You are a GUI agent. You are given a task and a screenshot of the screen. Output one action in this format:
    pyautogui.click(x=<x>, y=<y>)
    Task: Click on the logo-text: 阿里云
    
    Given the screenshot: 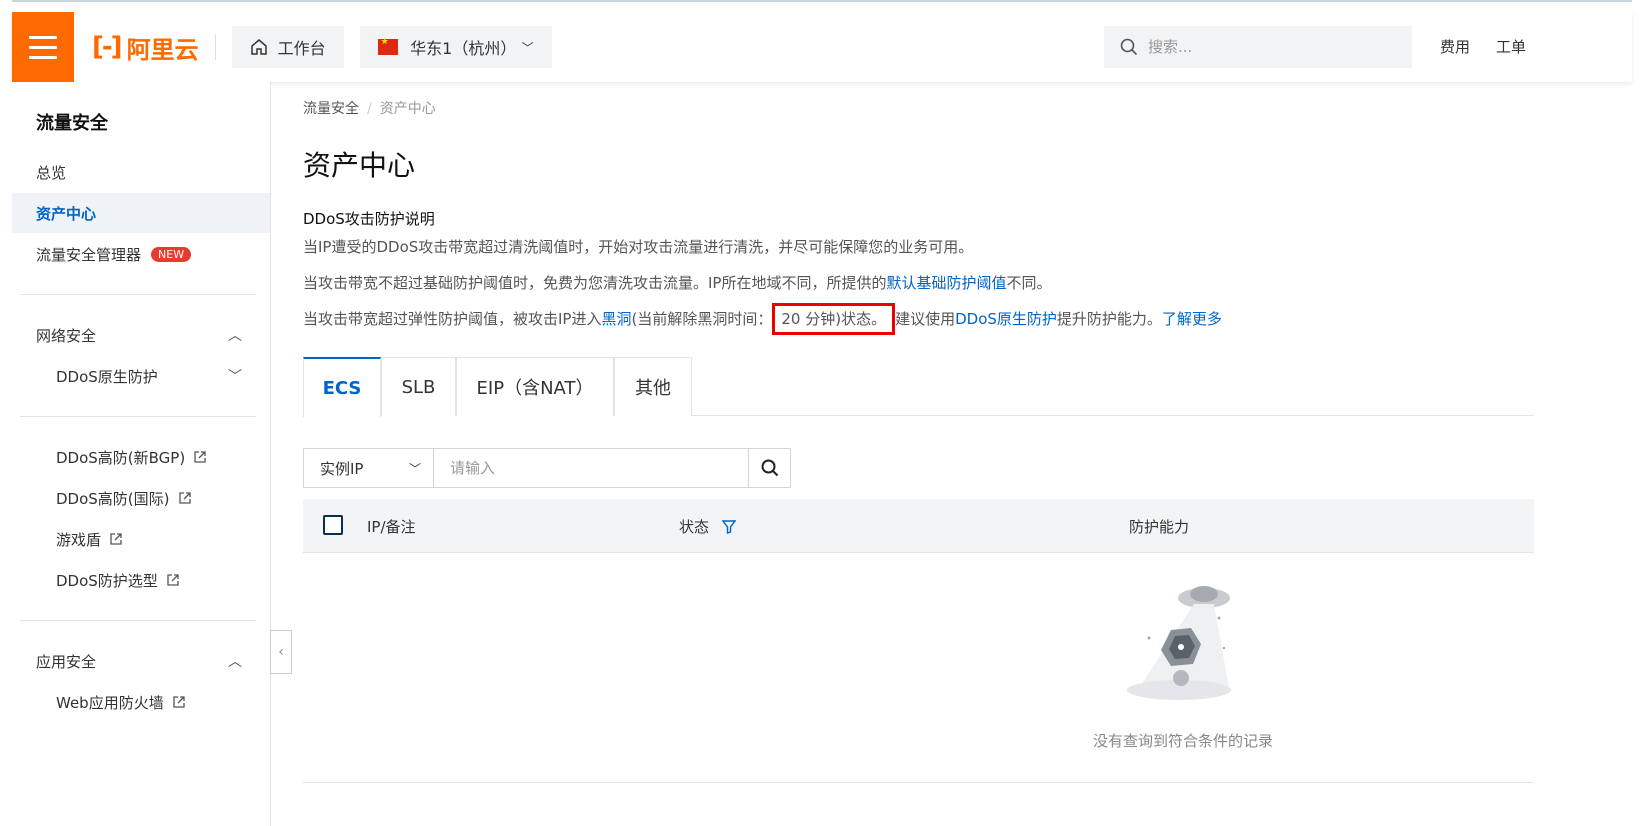 What is the action you would take?
    pyautogui.click(x=162, y=49)
    